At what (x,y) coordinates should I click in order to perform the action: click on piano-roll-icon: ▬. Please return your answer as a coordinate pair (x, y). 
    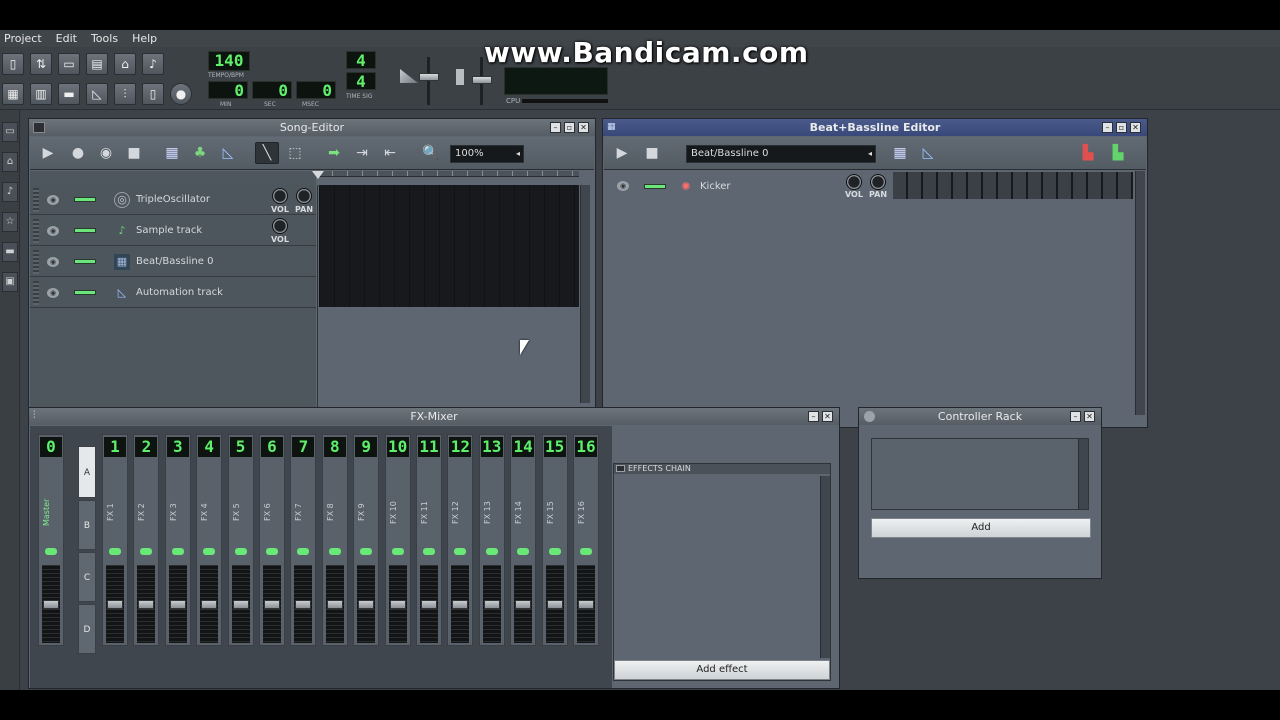
    Looking at the image, I should click on (69, 94).